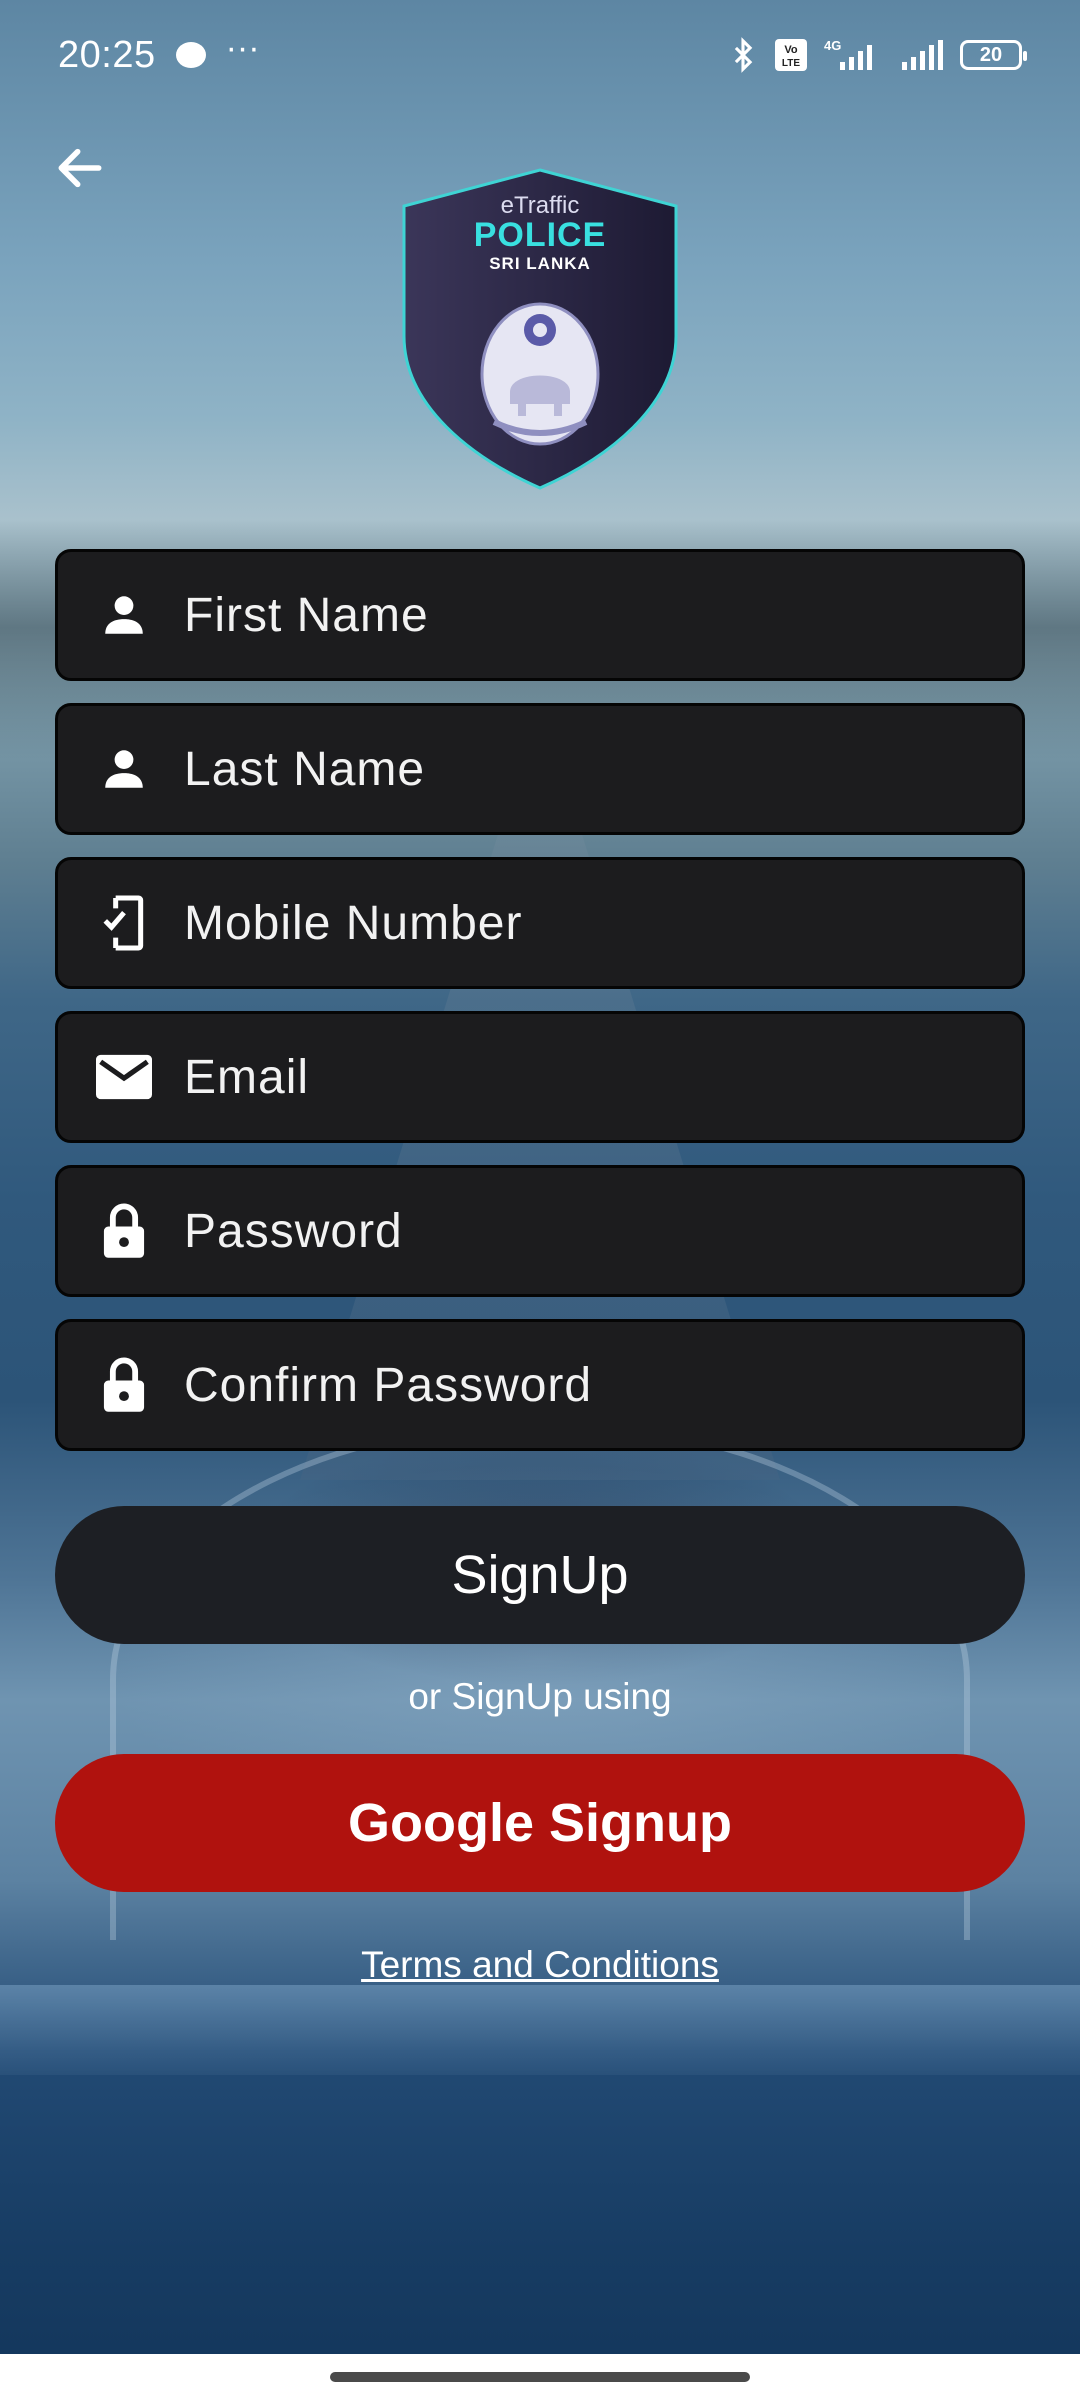 Image resolution: width=1080 pixels, height=2400 pixels. I want to click on back-arrow-icon, so click(80, 168).